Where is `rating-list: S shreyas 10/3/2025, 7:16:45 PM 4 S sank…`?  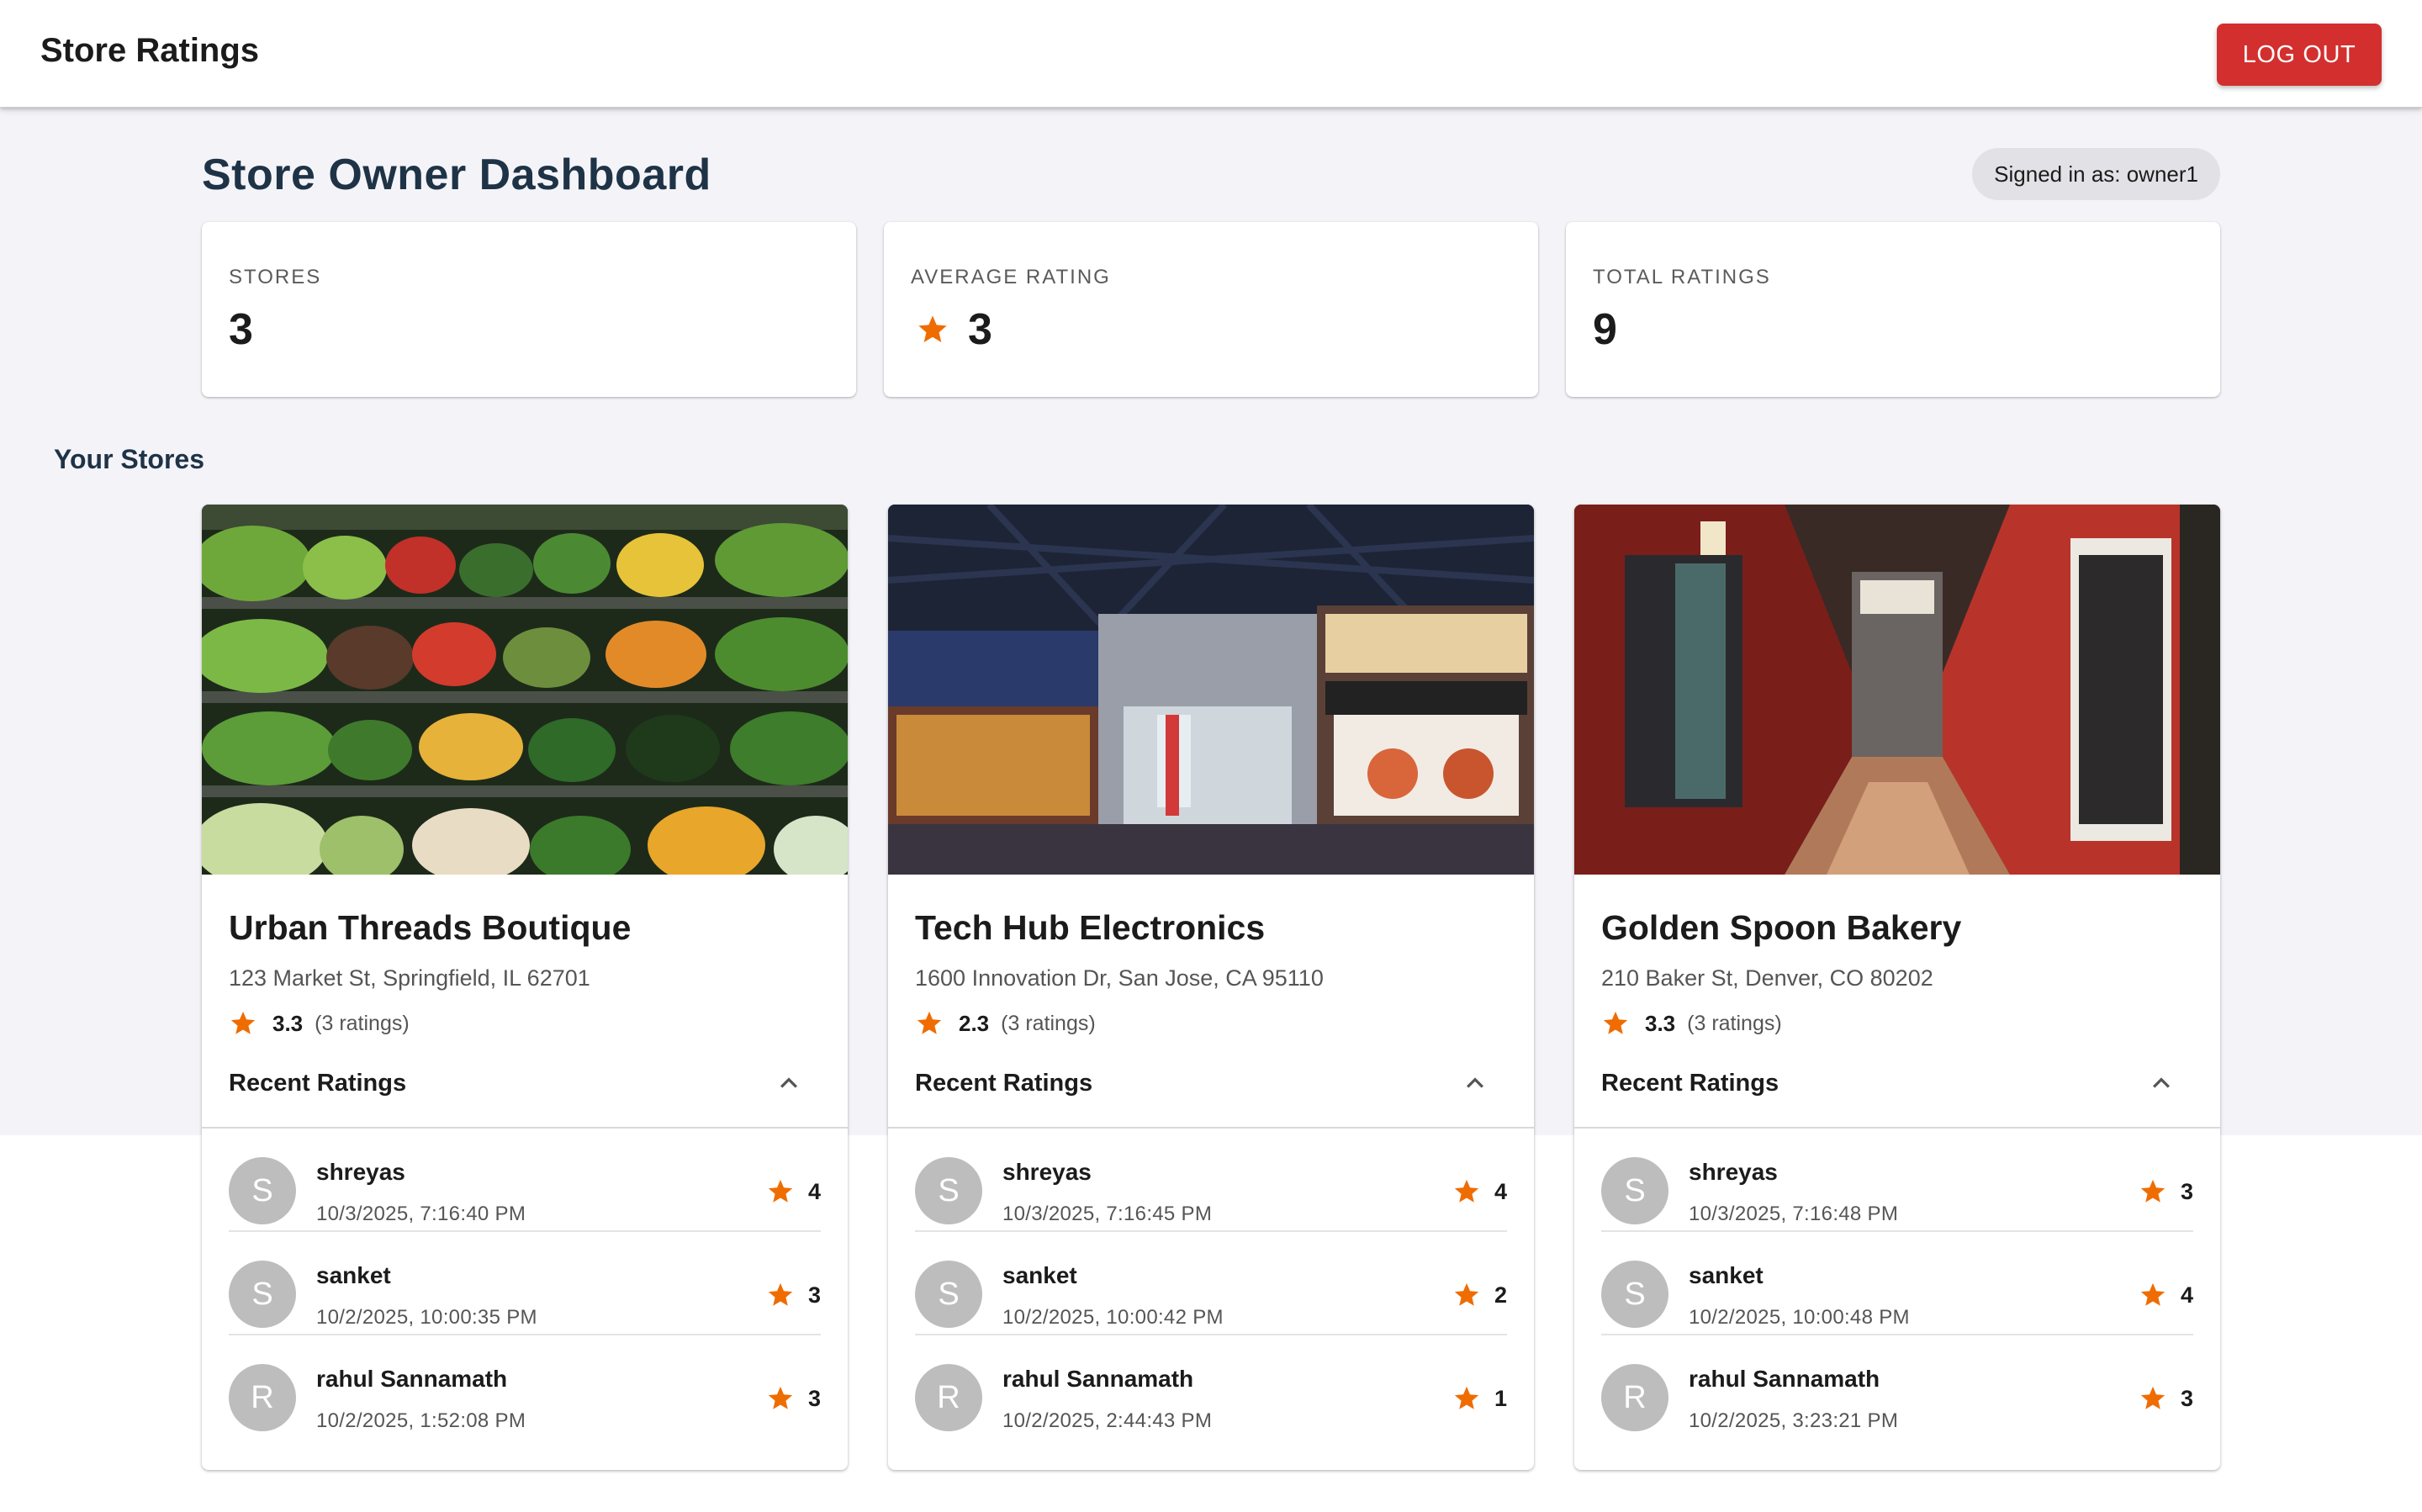
rating-list: S shreyas 10/3/2025, 7:16:45 PM 4 S sank… is located at coordinates (1211, 1284).